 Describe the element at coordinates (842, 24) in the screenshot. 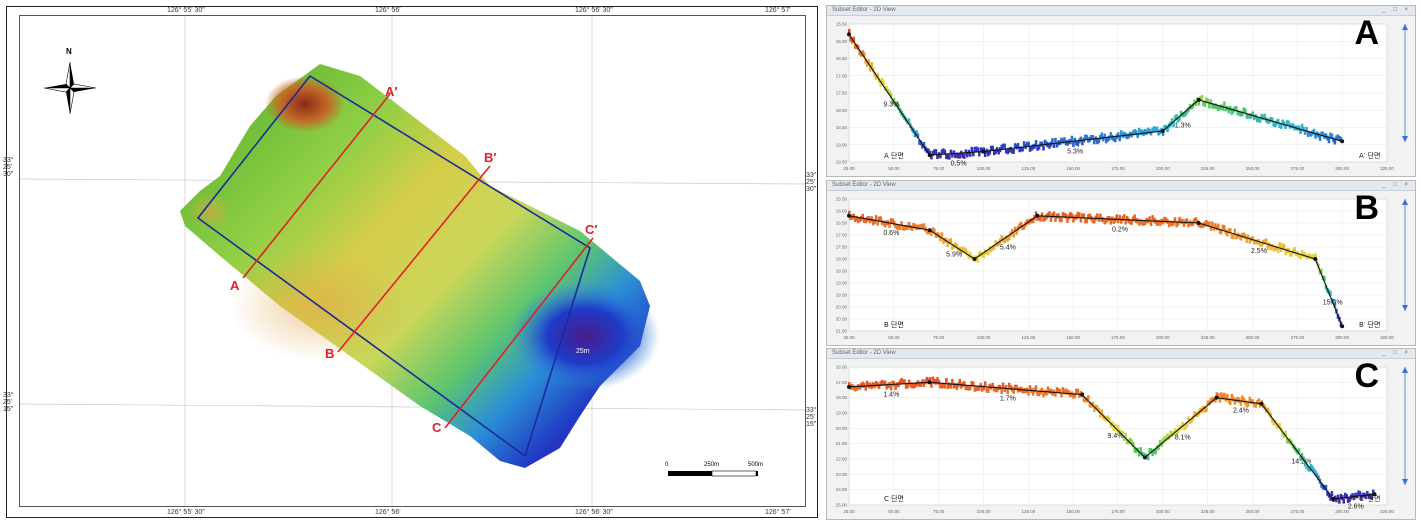

I see `y-tick-label: 15.50` at that location.